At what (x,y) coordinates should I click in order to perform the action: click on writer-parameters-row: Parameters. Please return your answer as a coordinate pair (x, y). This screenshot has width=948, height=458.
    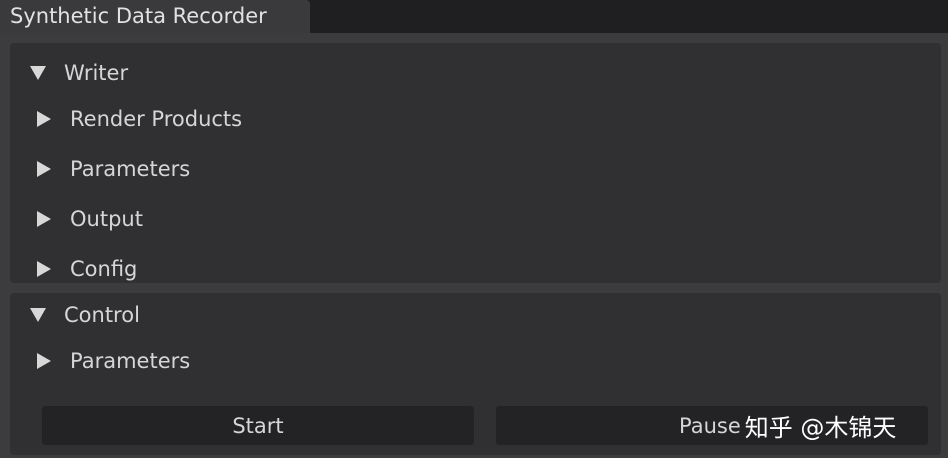
    Looking at the image, I should click on (113, 169).